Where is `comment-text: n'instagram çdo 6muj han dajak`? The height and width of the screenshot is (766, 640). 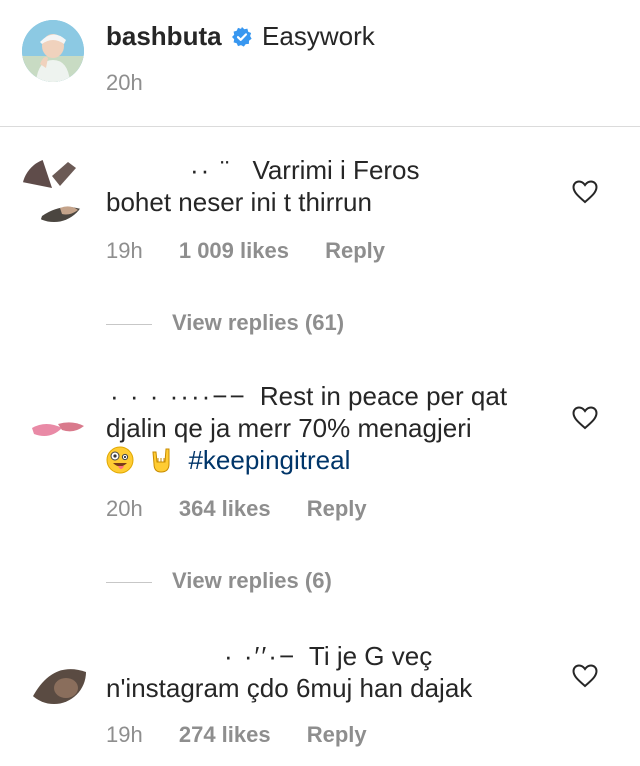 comment-text: n'instagram çdo 6muj han dajak is located at coordinates (289, 688).